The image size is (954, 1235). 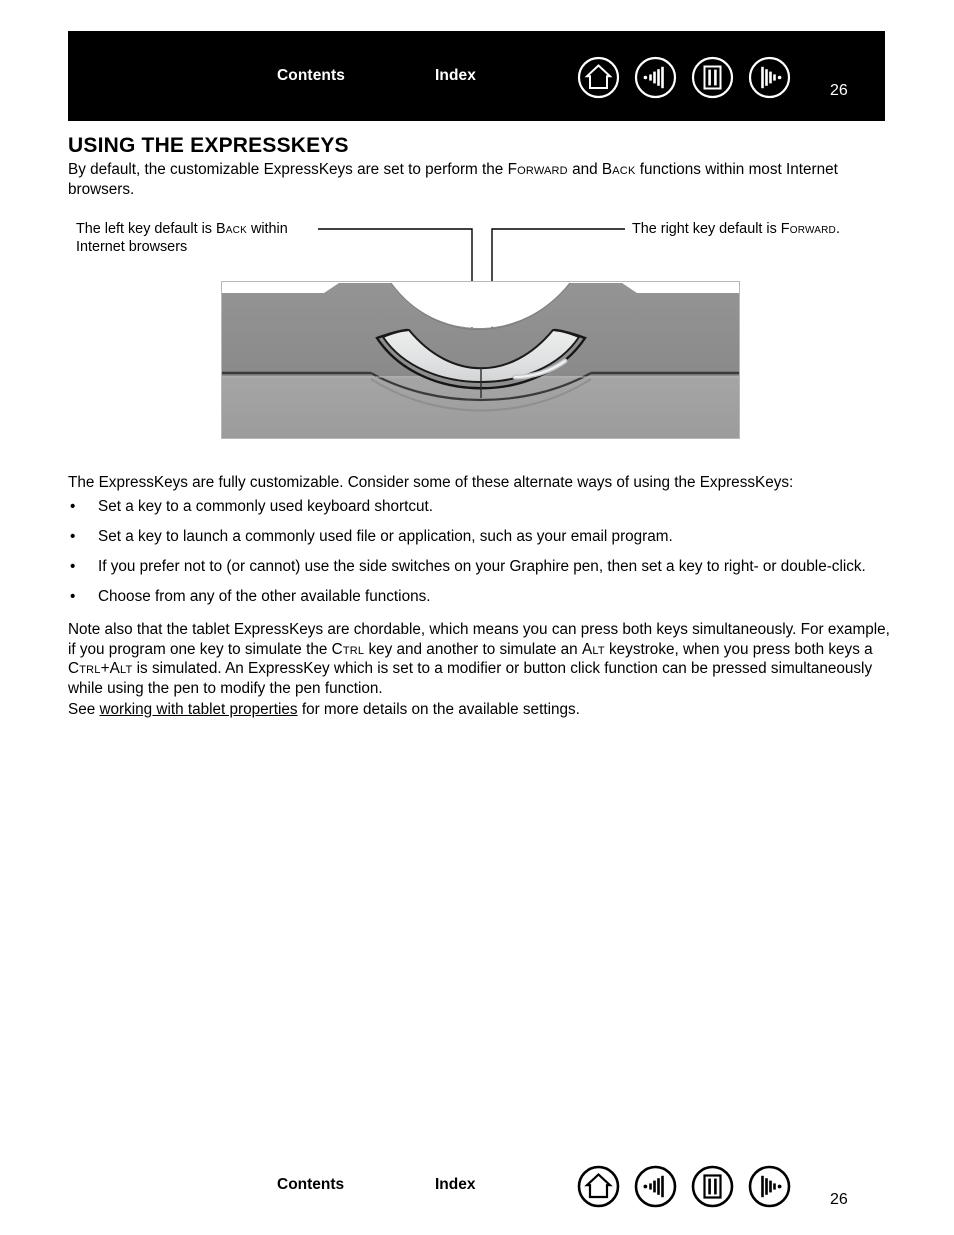 I want to click on intro-part2: and, so click(x=584, y=169).